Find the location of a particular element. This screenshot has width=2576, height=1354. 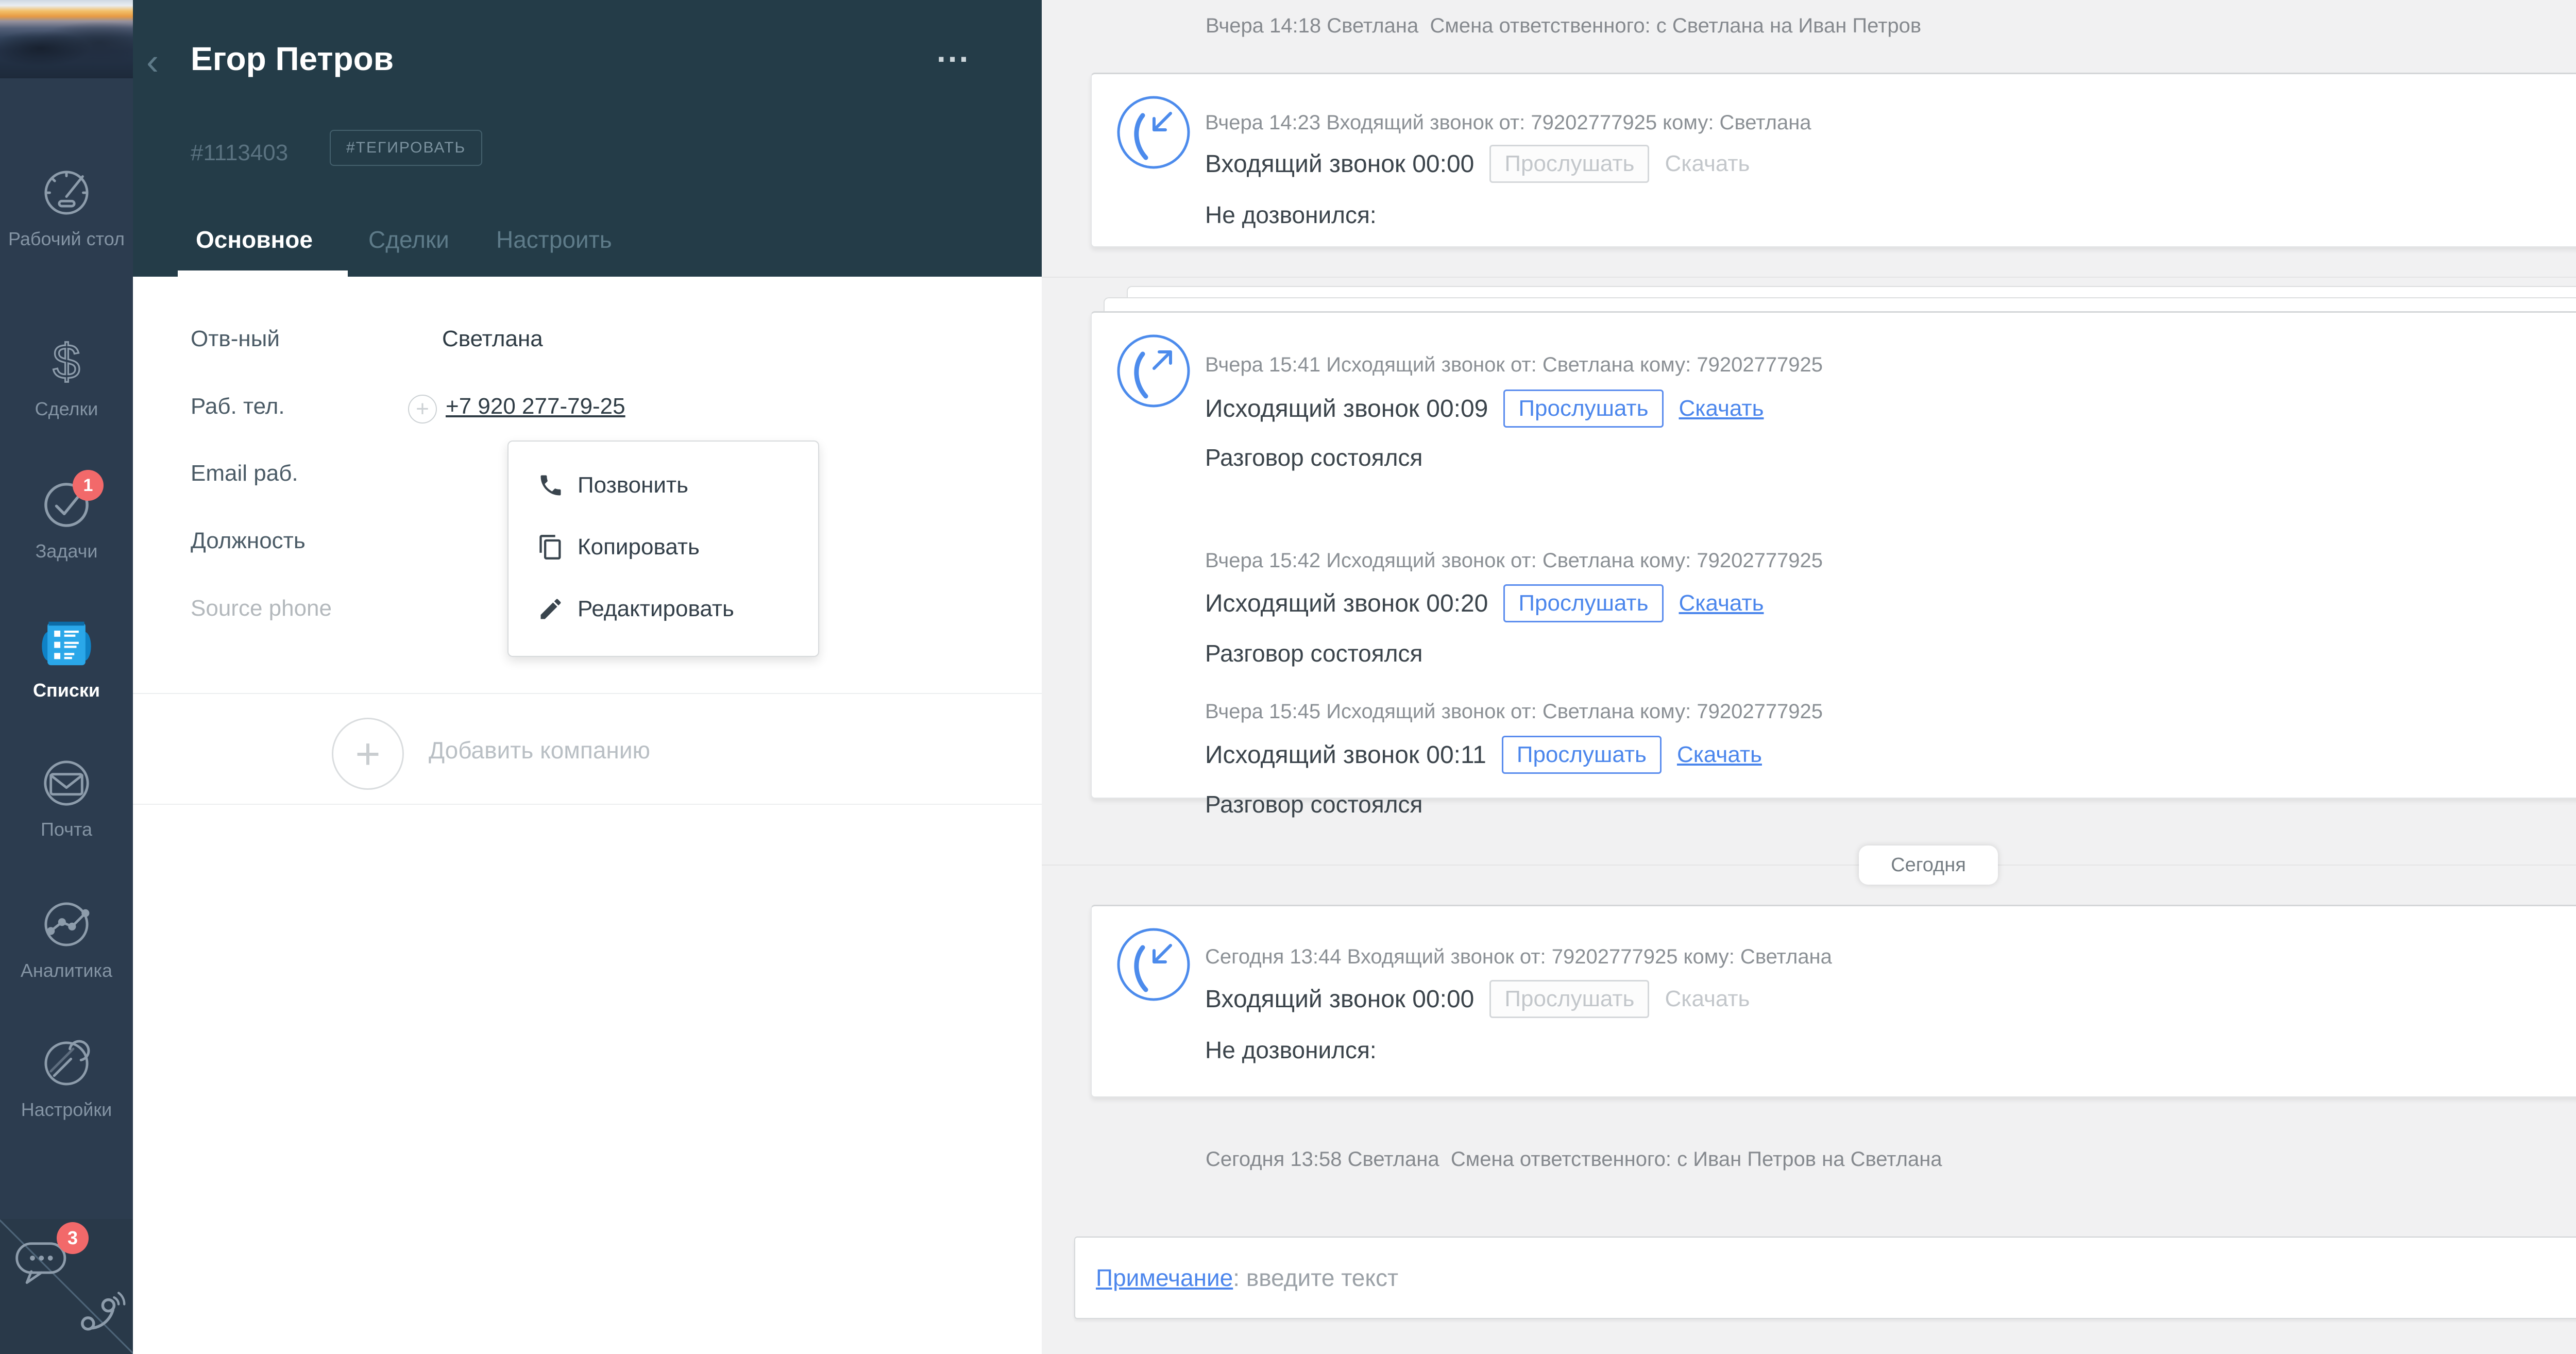

lists-icon is located at coordinates (66, 646).